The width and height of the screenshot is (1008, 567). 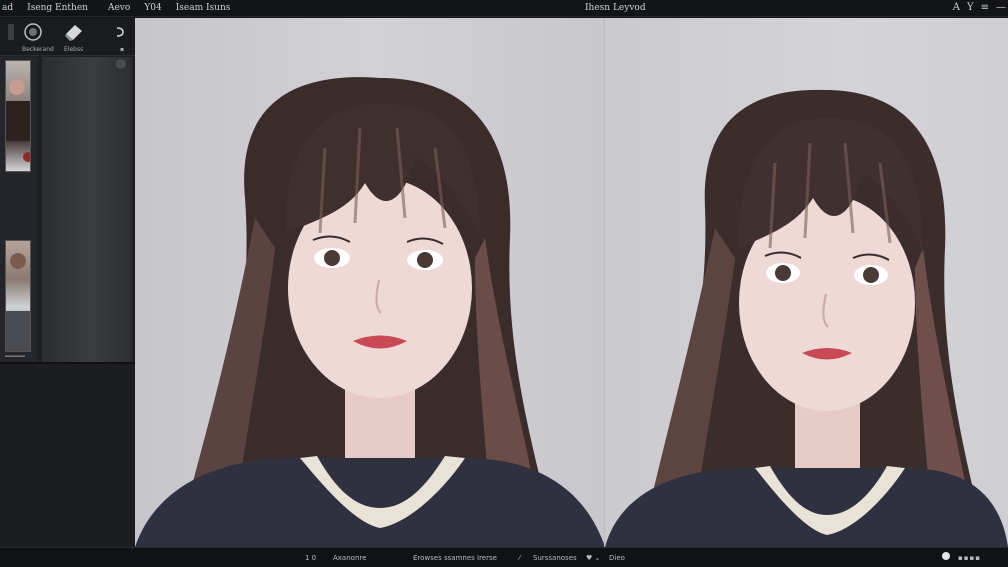 What do you see at coordinates (956, 7) in the screenshot?
I see `font-icon: A` at bounding box center [956, 7].